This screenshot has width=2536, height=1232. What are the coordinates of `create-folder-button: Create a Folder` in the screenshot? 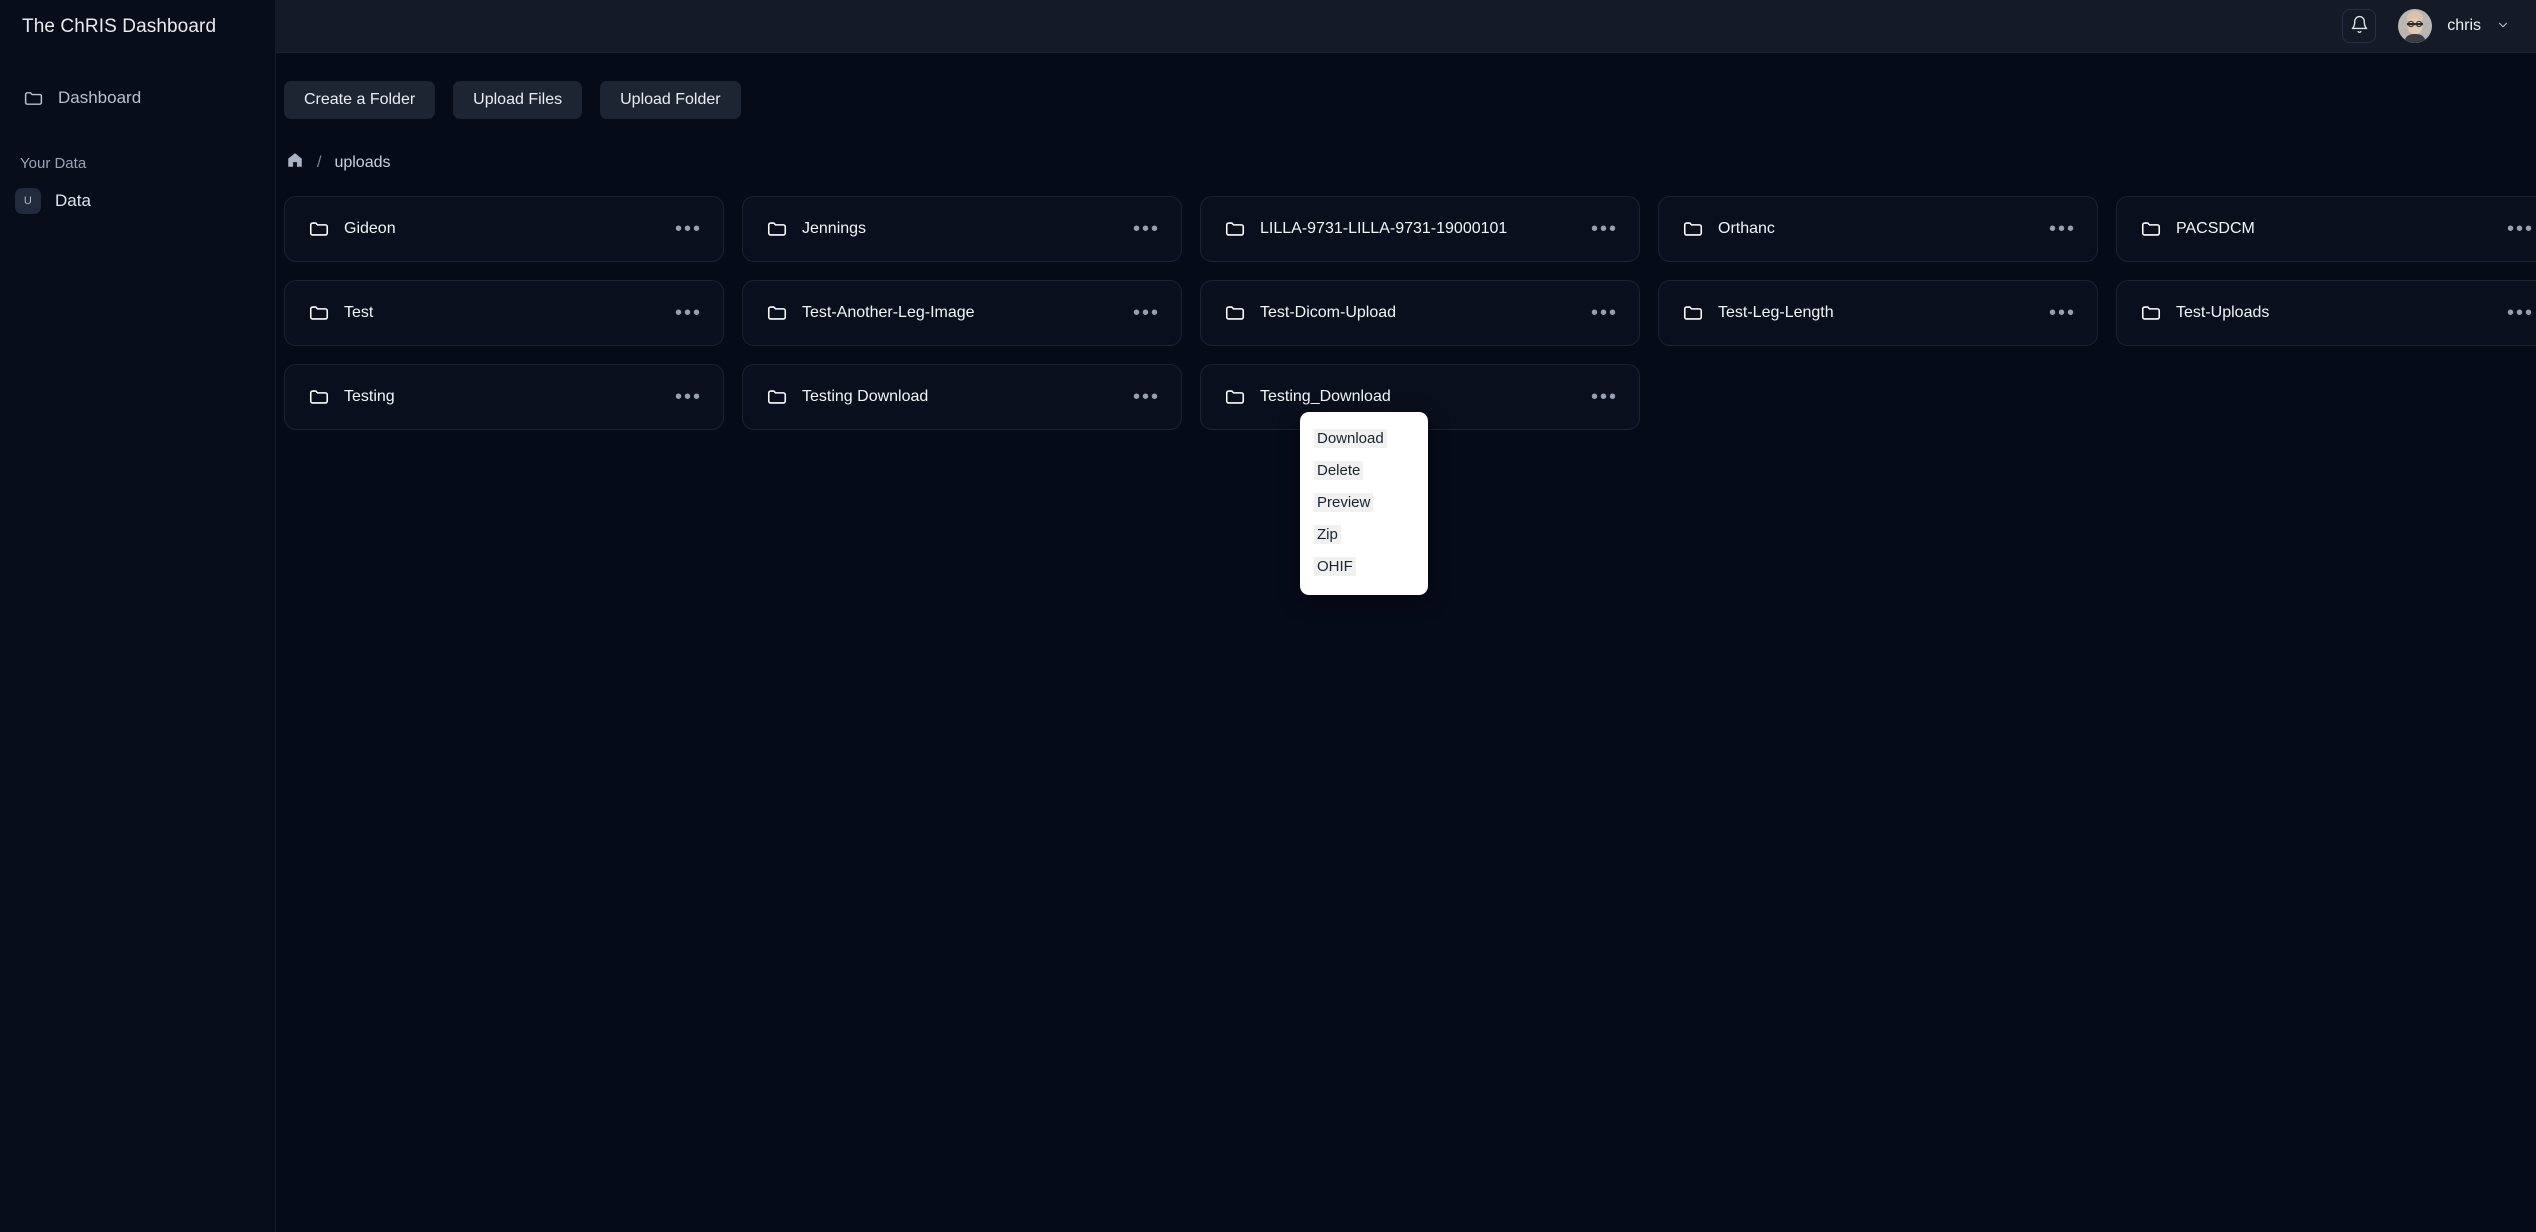 It's located at (360, 100).